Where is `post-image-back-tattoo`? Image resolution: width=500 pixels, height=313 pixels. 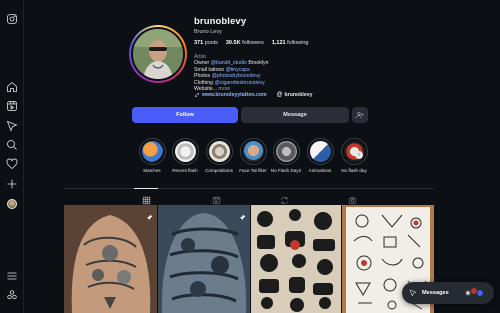
post-image-back-tattoo is located at coordinates (110, 259).